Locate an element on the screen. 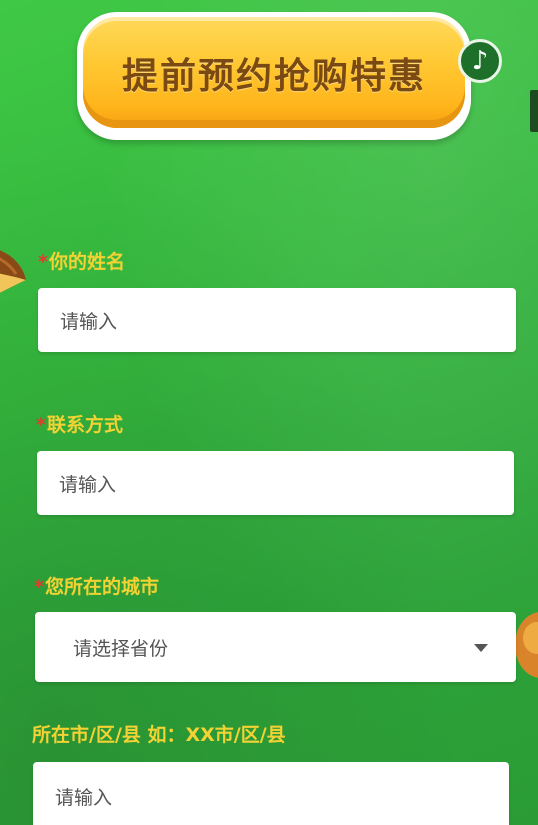 The image size is (538, 825). name-label: *你的姓名 is located at coordinates (81, 260).